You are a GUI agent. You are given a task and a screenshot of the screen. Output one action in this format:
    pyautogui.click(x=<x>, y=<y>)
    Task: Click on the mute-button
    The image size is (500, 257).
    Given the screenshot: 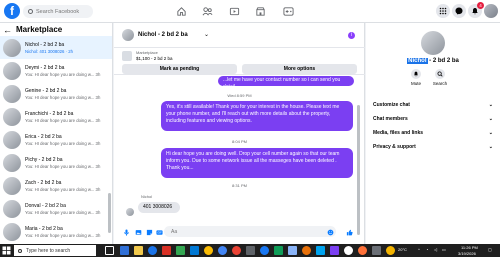 What is the action you would take?
    pyautogui.click(x=416, y=74)
    